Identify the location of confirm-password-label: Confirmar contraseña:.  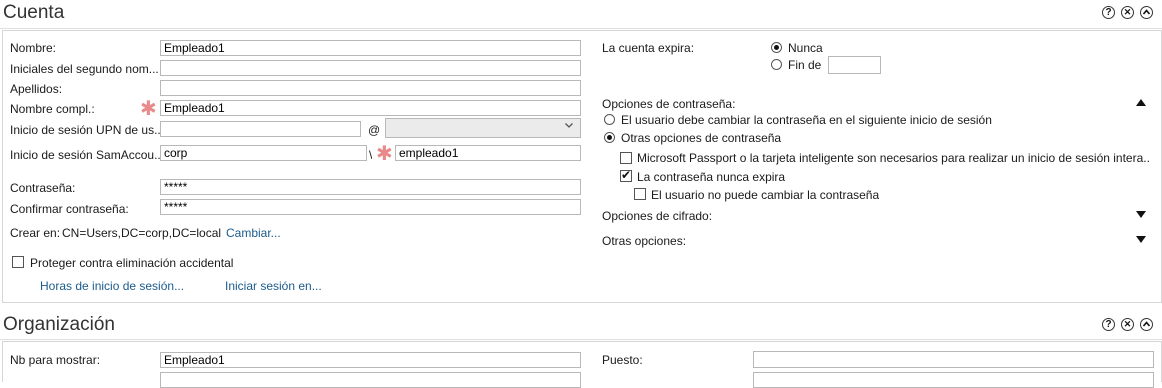
(69, 209).